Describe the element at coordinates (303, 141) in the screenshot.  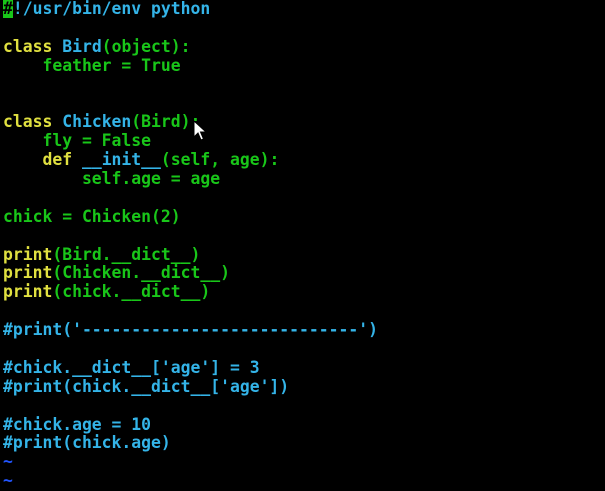
I see `code-line: fly = False` at that location.